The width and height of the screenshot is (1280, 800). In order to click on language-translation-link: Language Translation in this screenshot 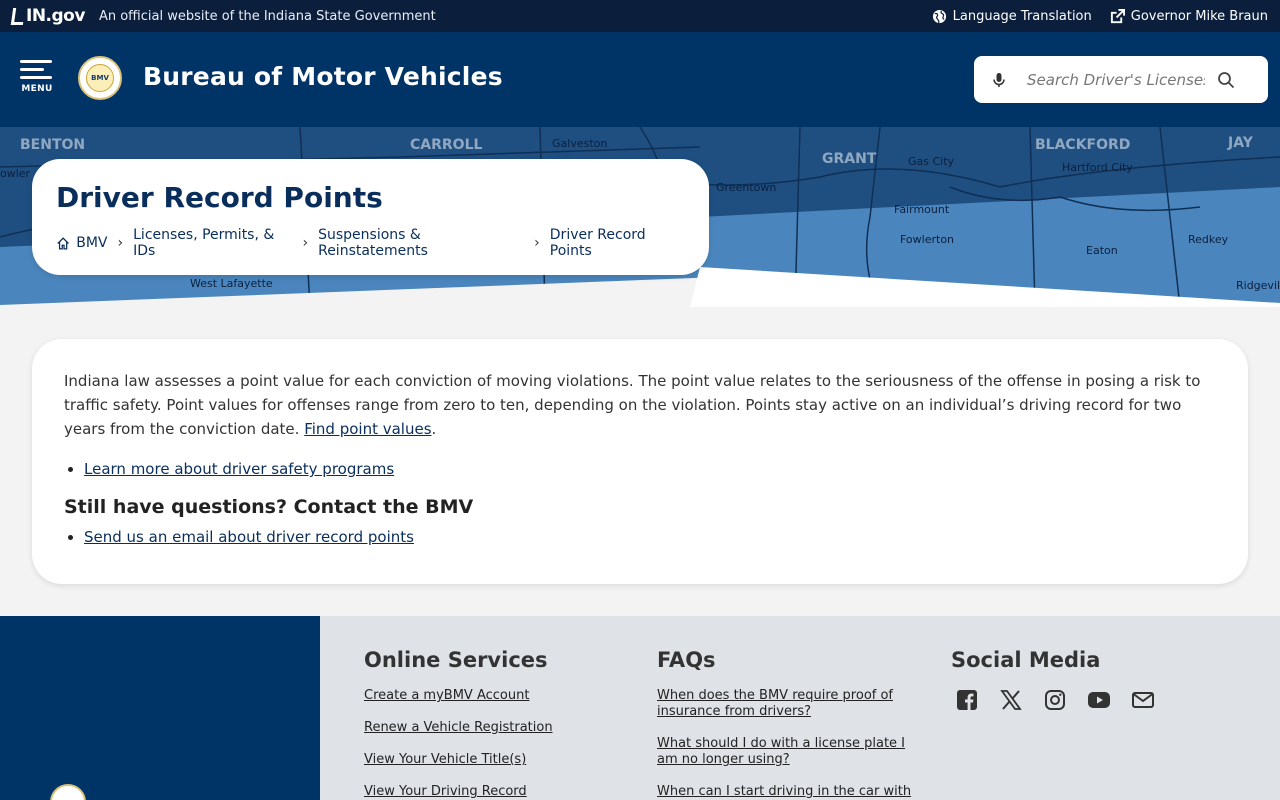, I will do `click(1012, 16)`.